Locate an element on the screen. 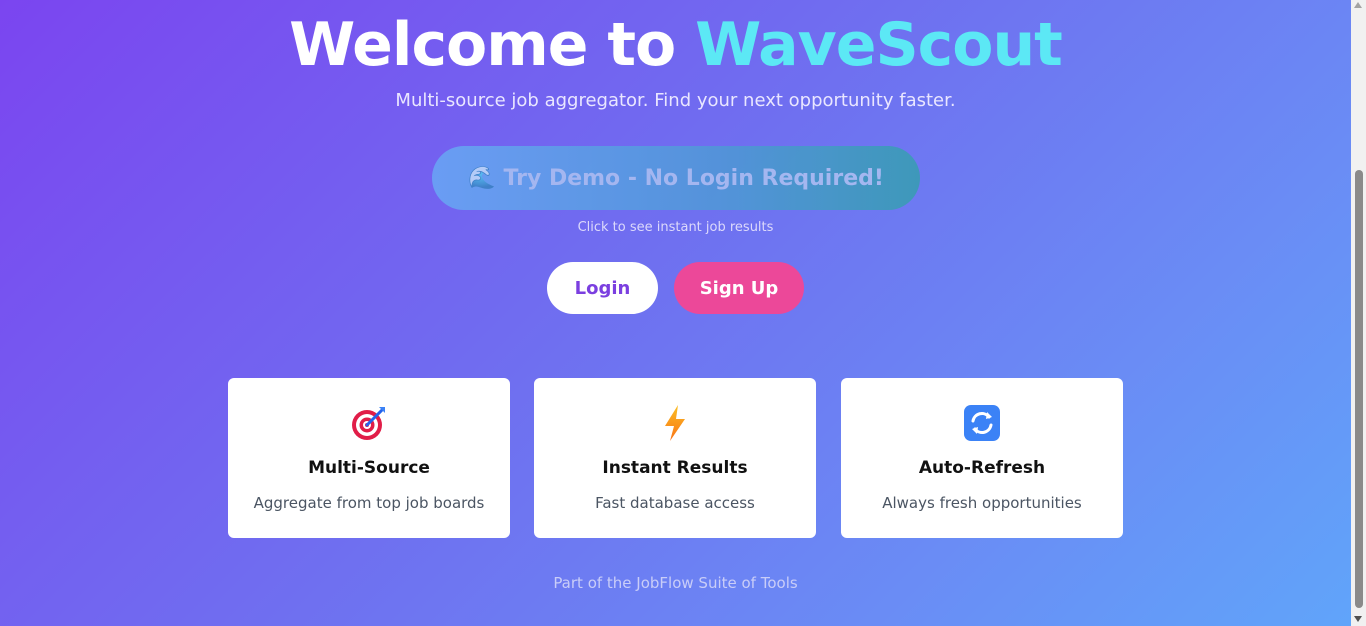 This screenshot has width=1366, height=626. demo-hint: Click to see instant job results is located at coordinates (675, 227).